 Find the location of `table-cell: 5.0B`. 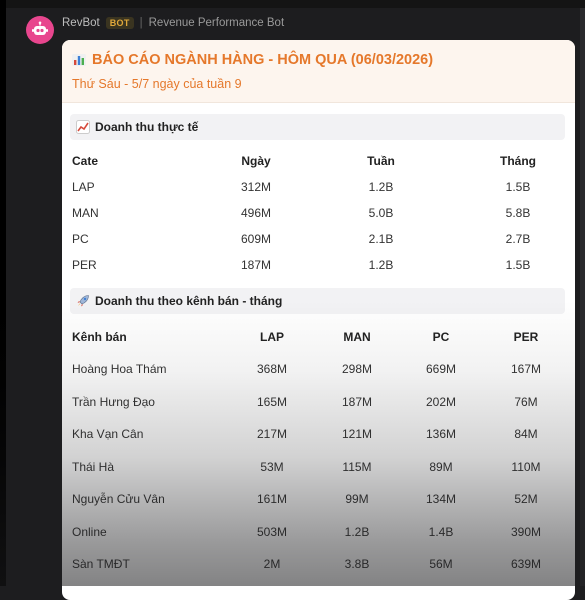

table-cell: 5.0B is located at coordinates (381, 213).